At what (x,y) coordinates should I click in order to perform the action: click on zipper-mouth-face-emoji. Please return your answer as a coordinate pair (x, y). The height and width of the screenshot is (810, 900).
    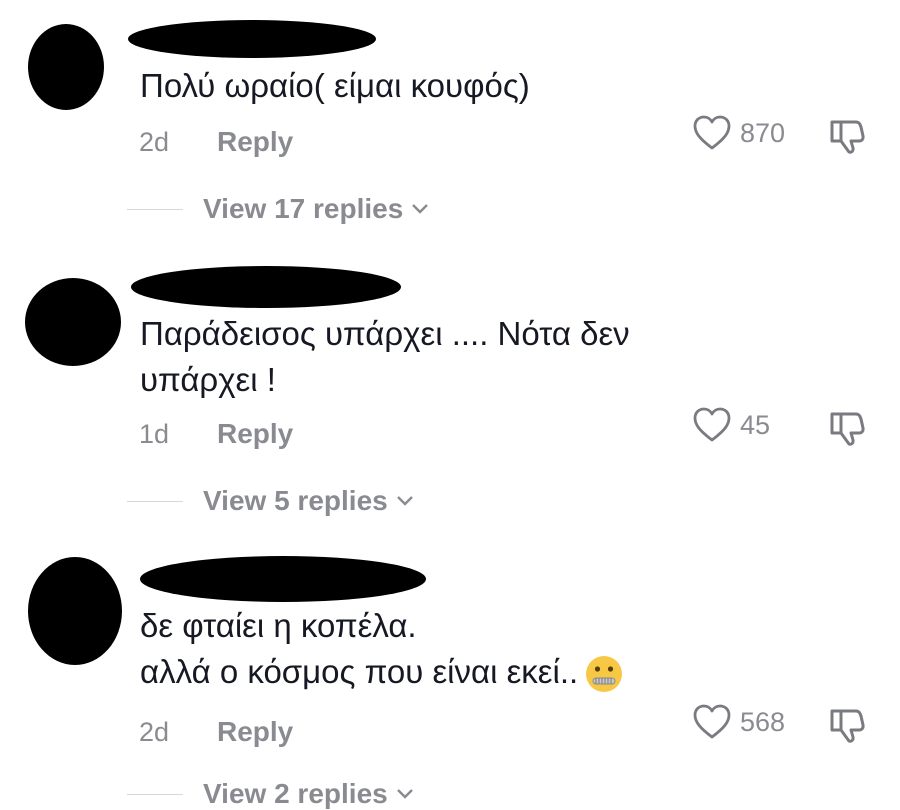
    Looking at the image, I should click on (604, 674).